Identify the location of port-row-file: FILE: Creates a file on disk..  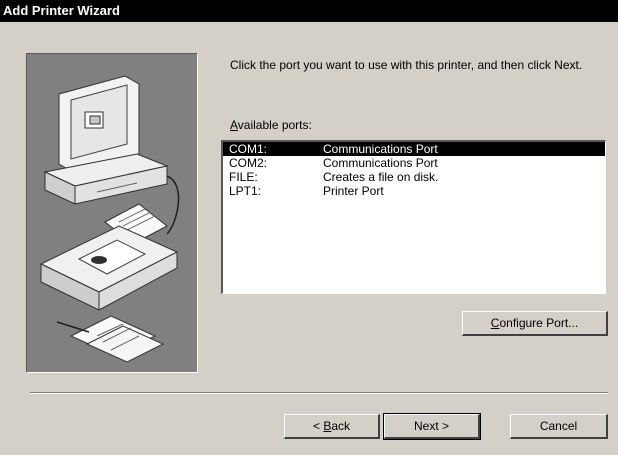
(414, 177).